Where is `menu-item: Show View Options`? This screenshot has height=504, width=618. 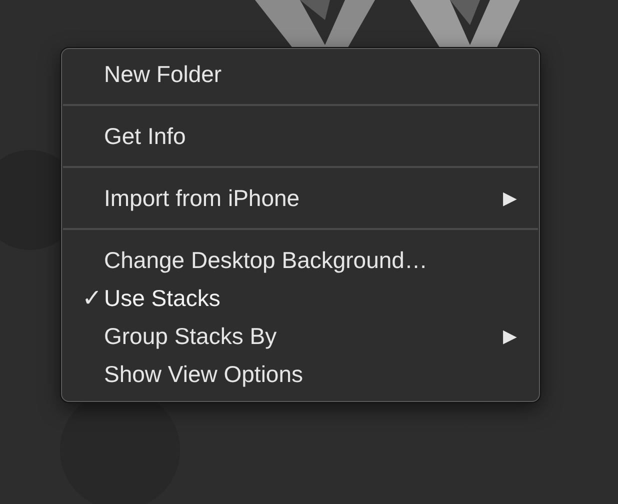
menu-item: Show View Options is located at coordinates (204, 374).